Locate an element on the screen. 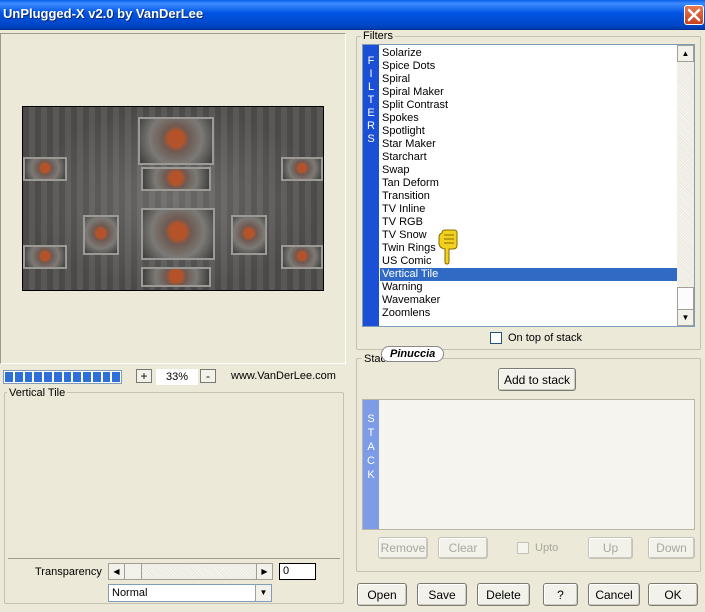 The width and height of the screenshot is (705, 612). up-button: Up is located at coordinates (610, 548).